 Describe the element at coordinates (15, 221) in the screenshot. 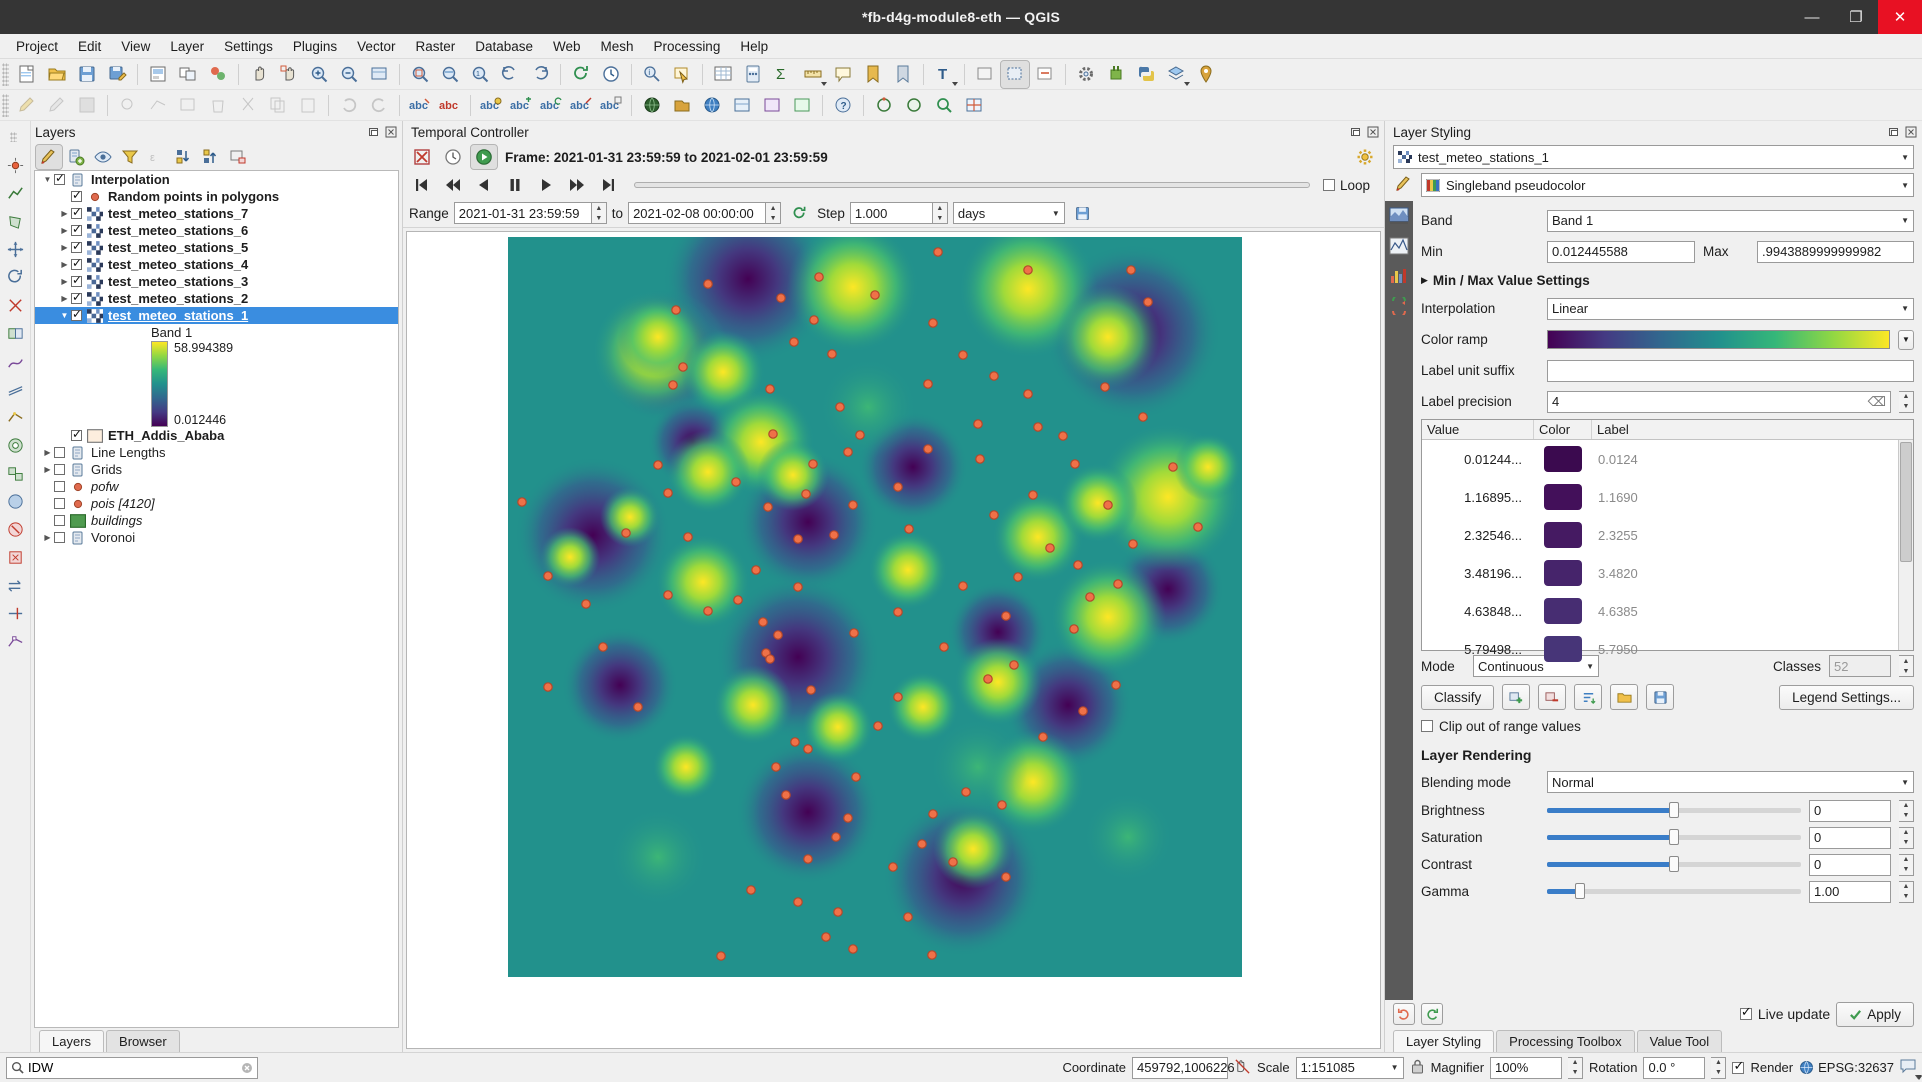

I see `add-polygon-feature-icon` at that location.